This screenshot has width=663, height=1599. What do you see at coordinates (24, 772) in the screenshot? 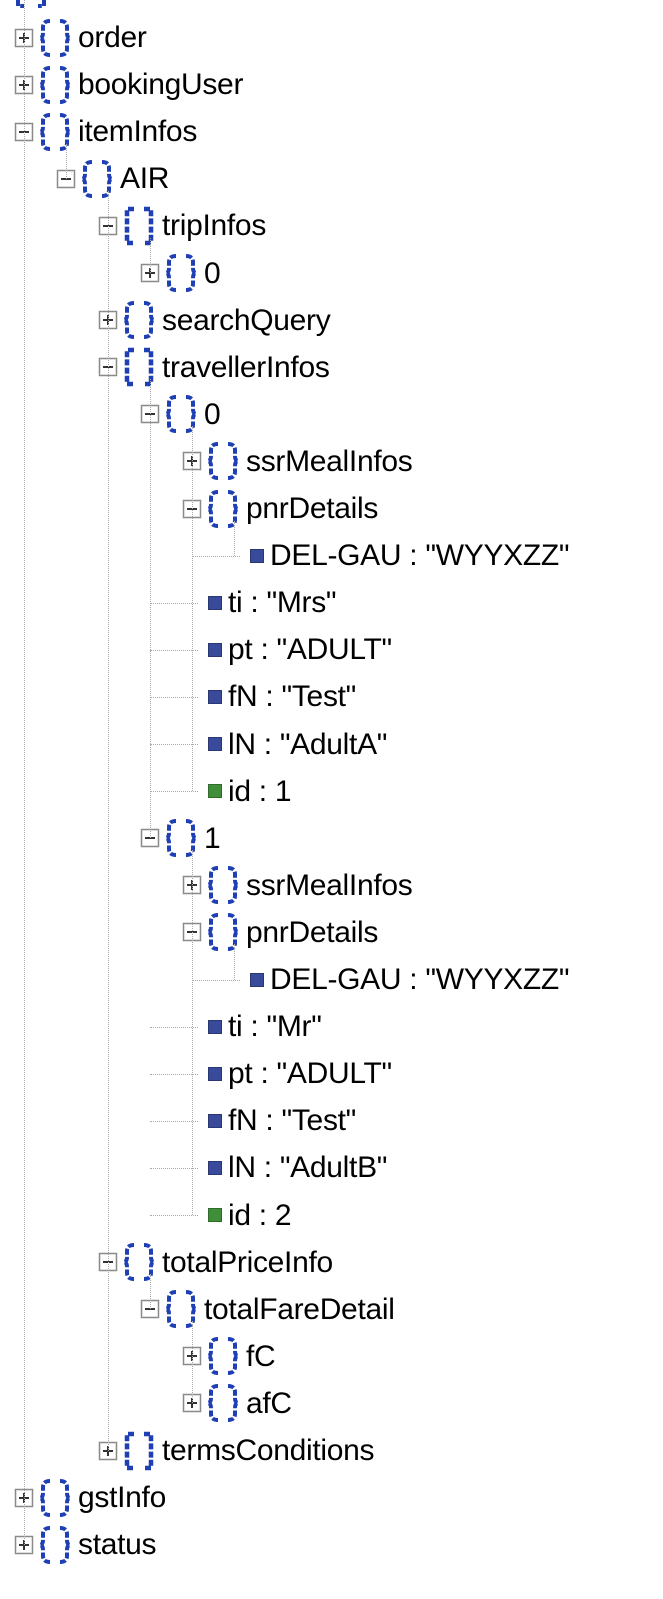
I see `tree-root-guide-line` at bounding box center [24, 772].